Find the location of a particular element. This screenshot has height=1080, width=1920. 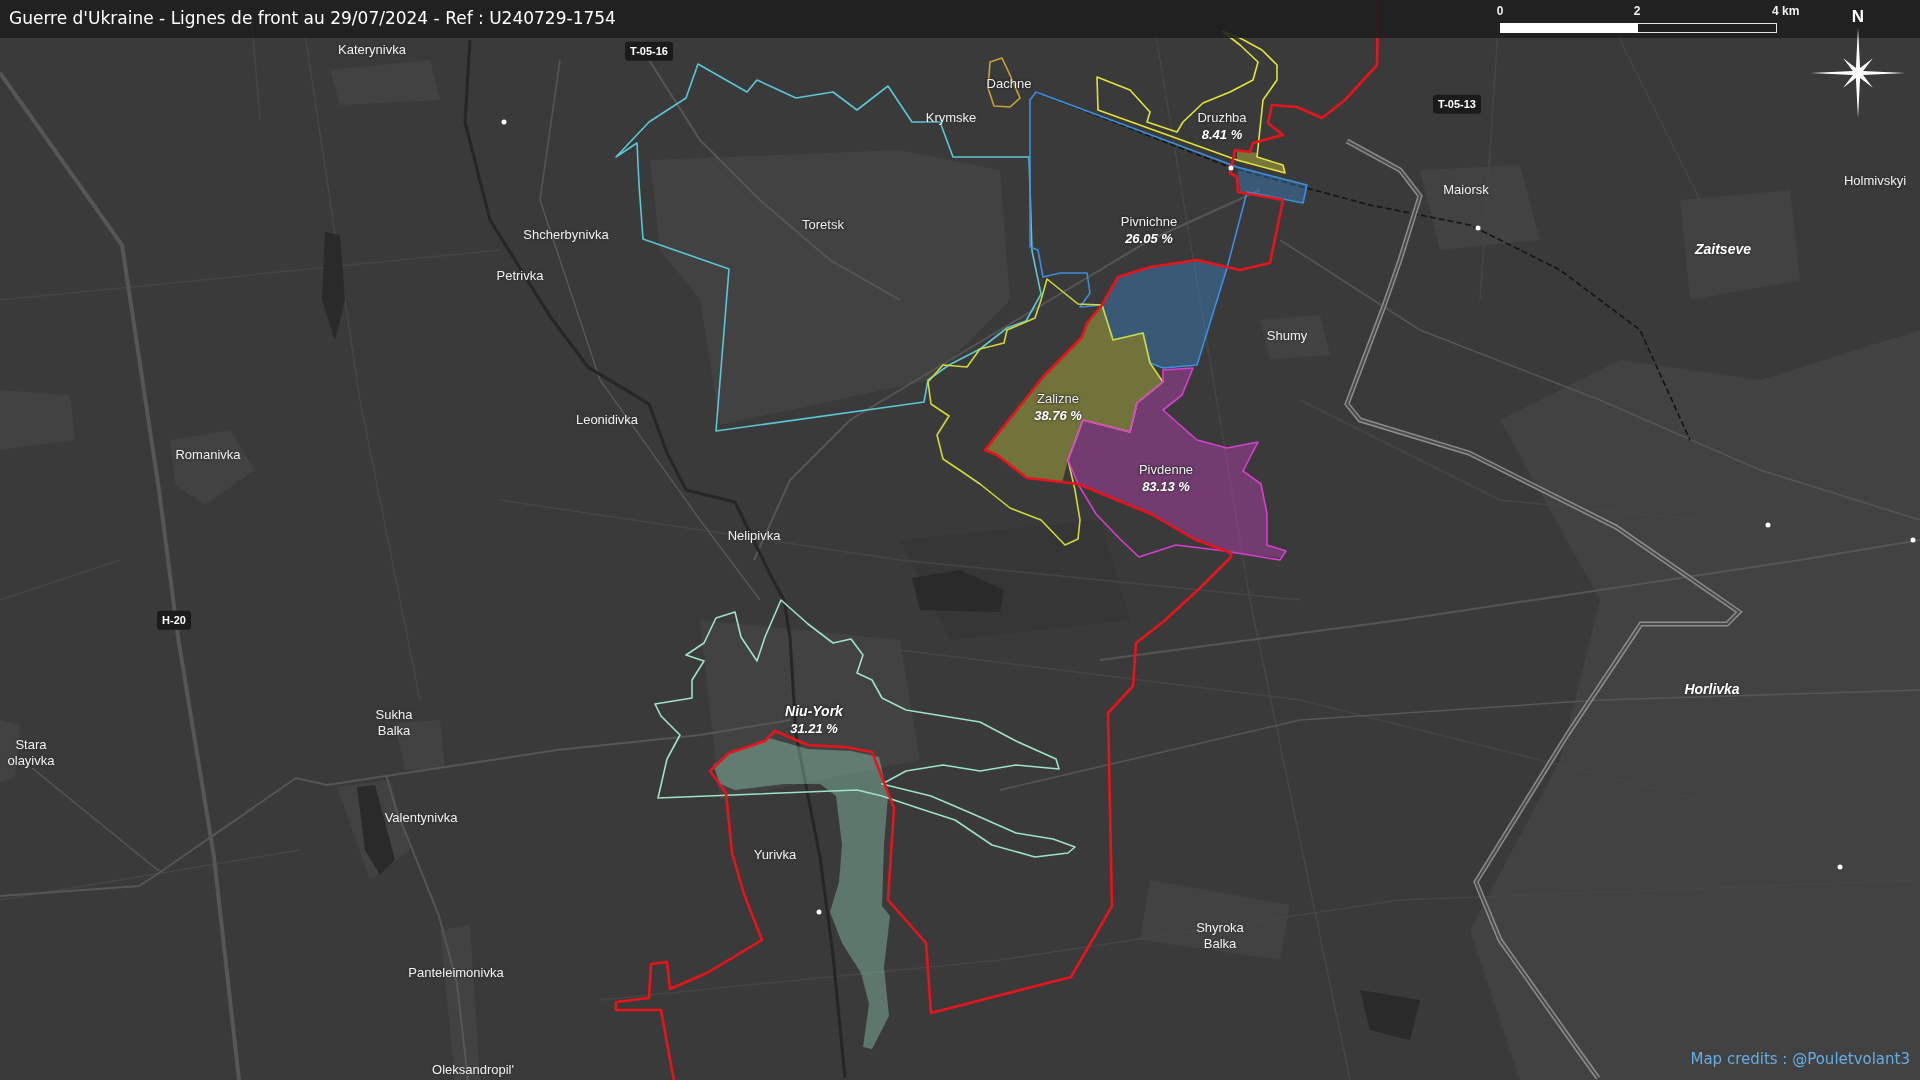

place-label: Holmivskyi is located at coordinates (1875, 181).